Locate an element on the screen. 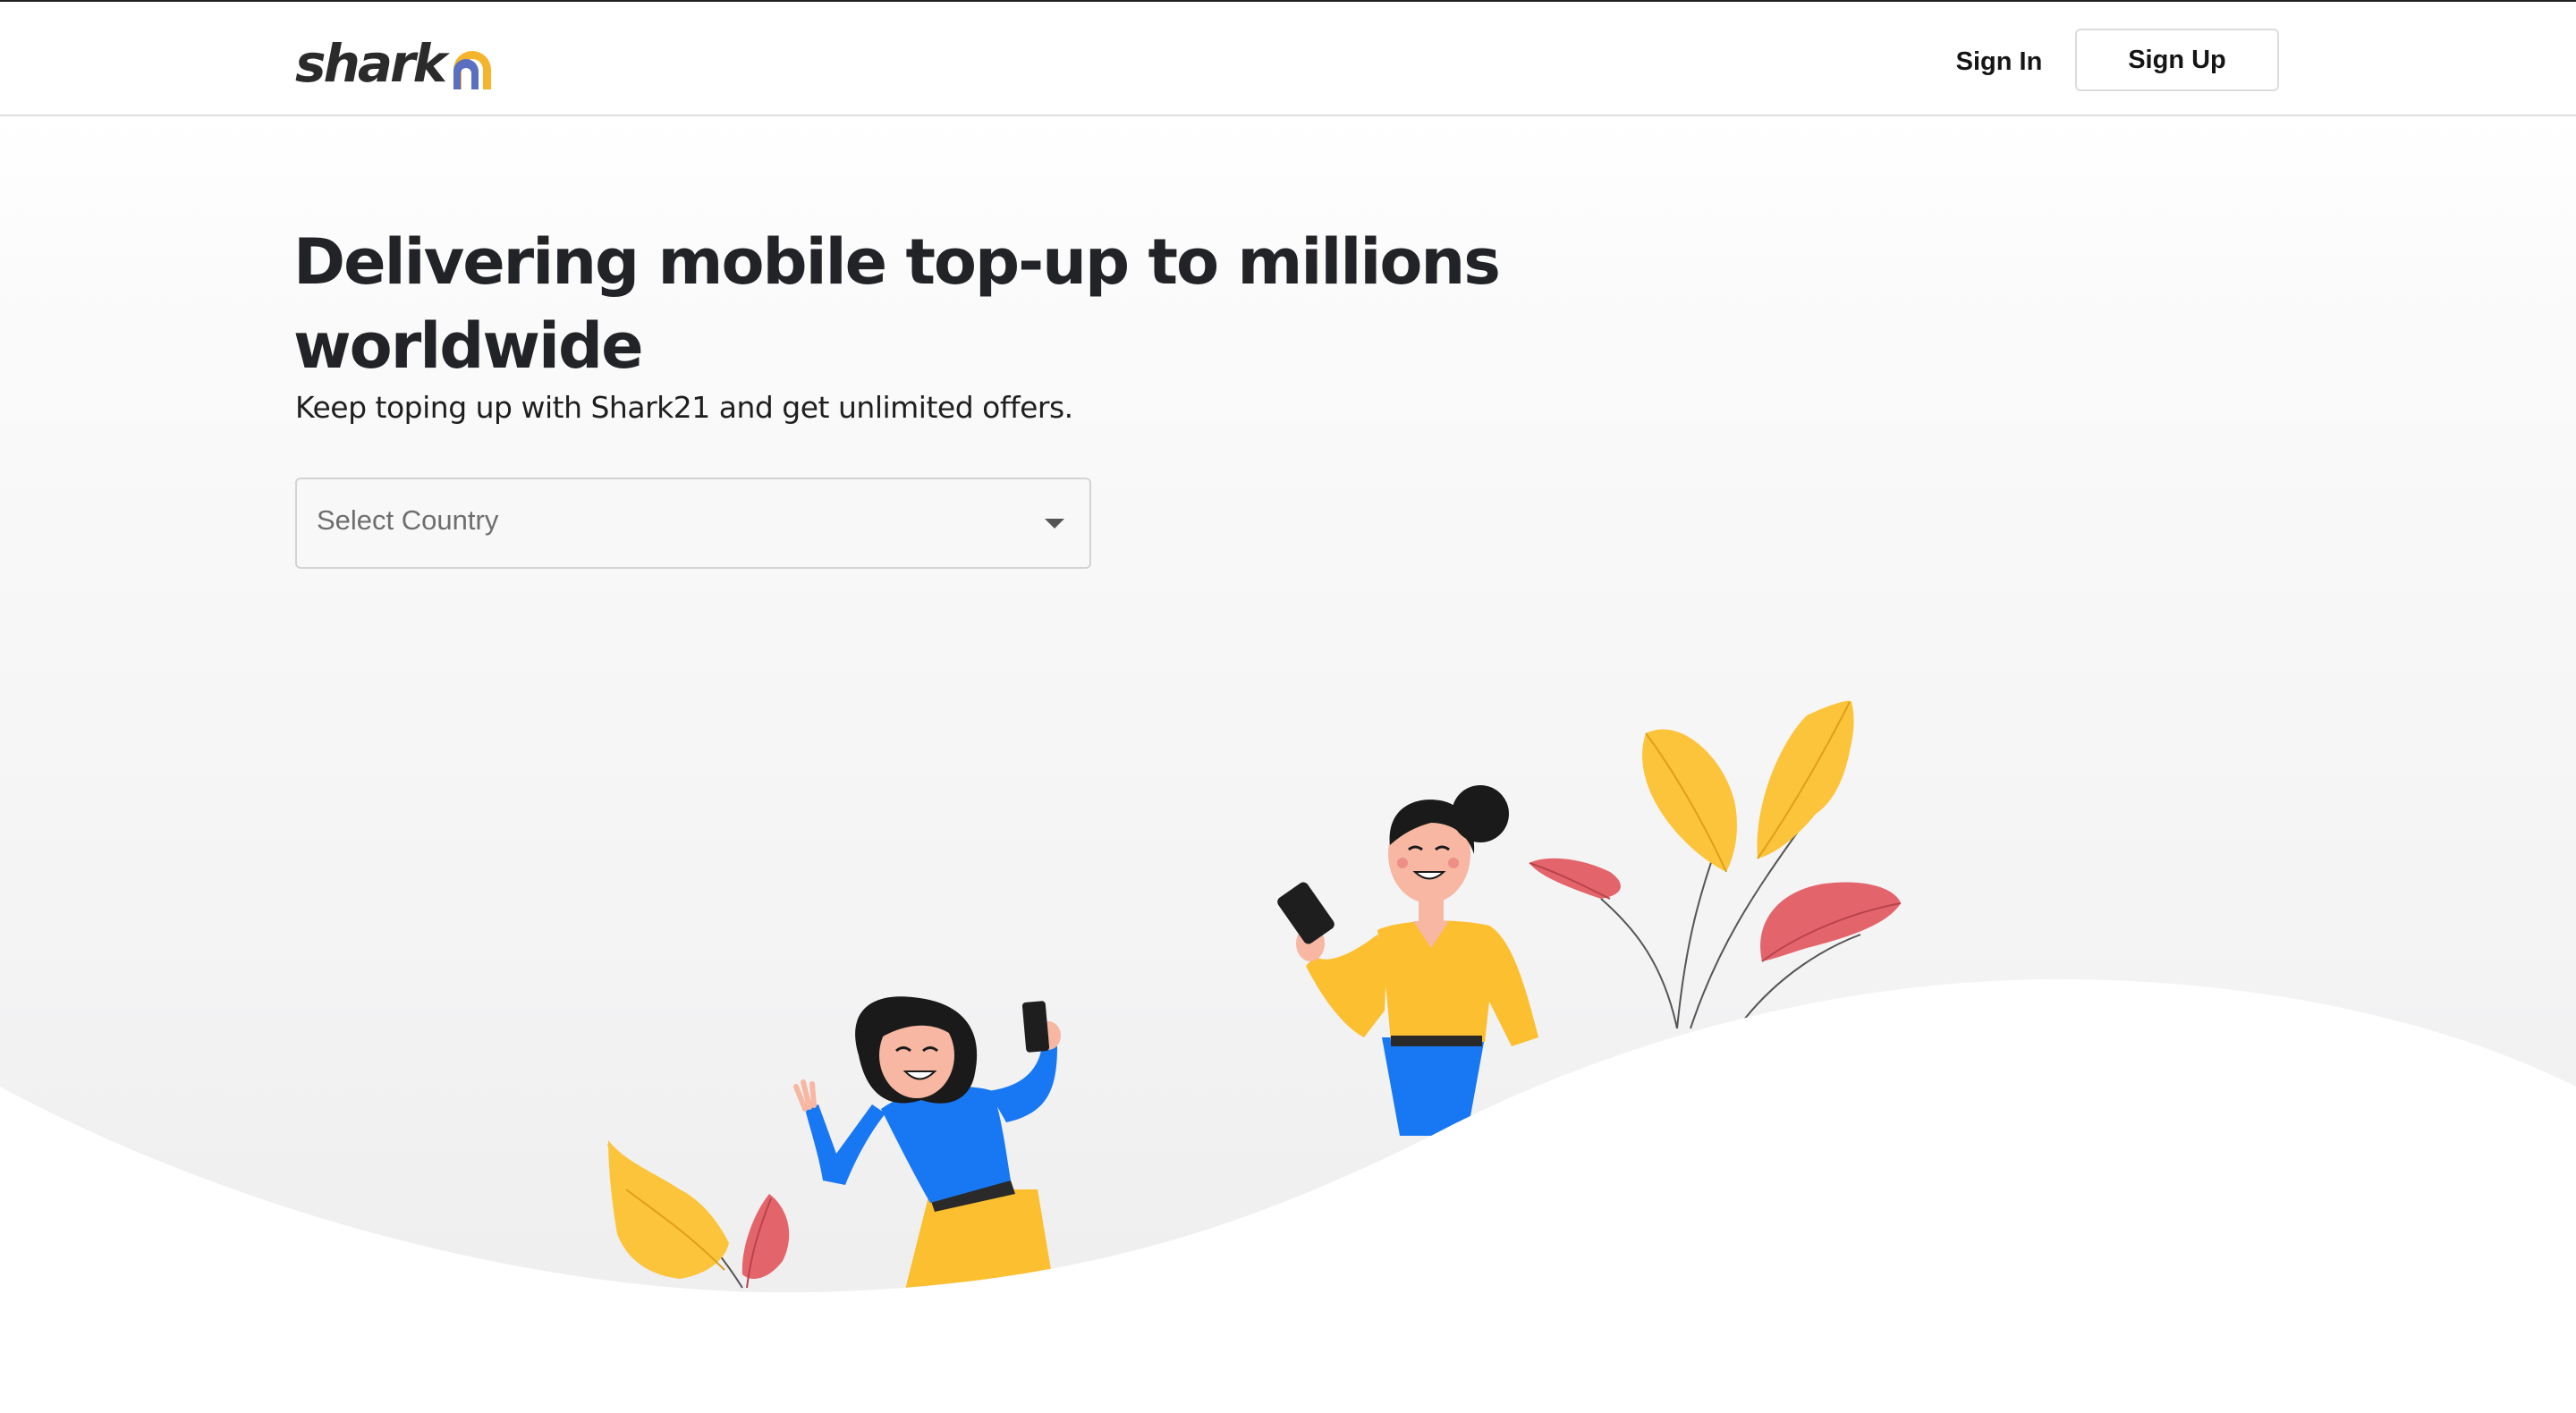  woman-dancing-icon is located at coordinates (927, 1146).